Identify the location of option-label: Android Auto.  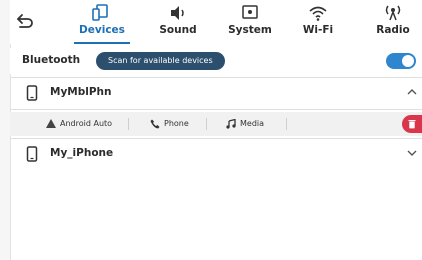
(86, 123).